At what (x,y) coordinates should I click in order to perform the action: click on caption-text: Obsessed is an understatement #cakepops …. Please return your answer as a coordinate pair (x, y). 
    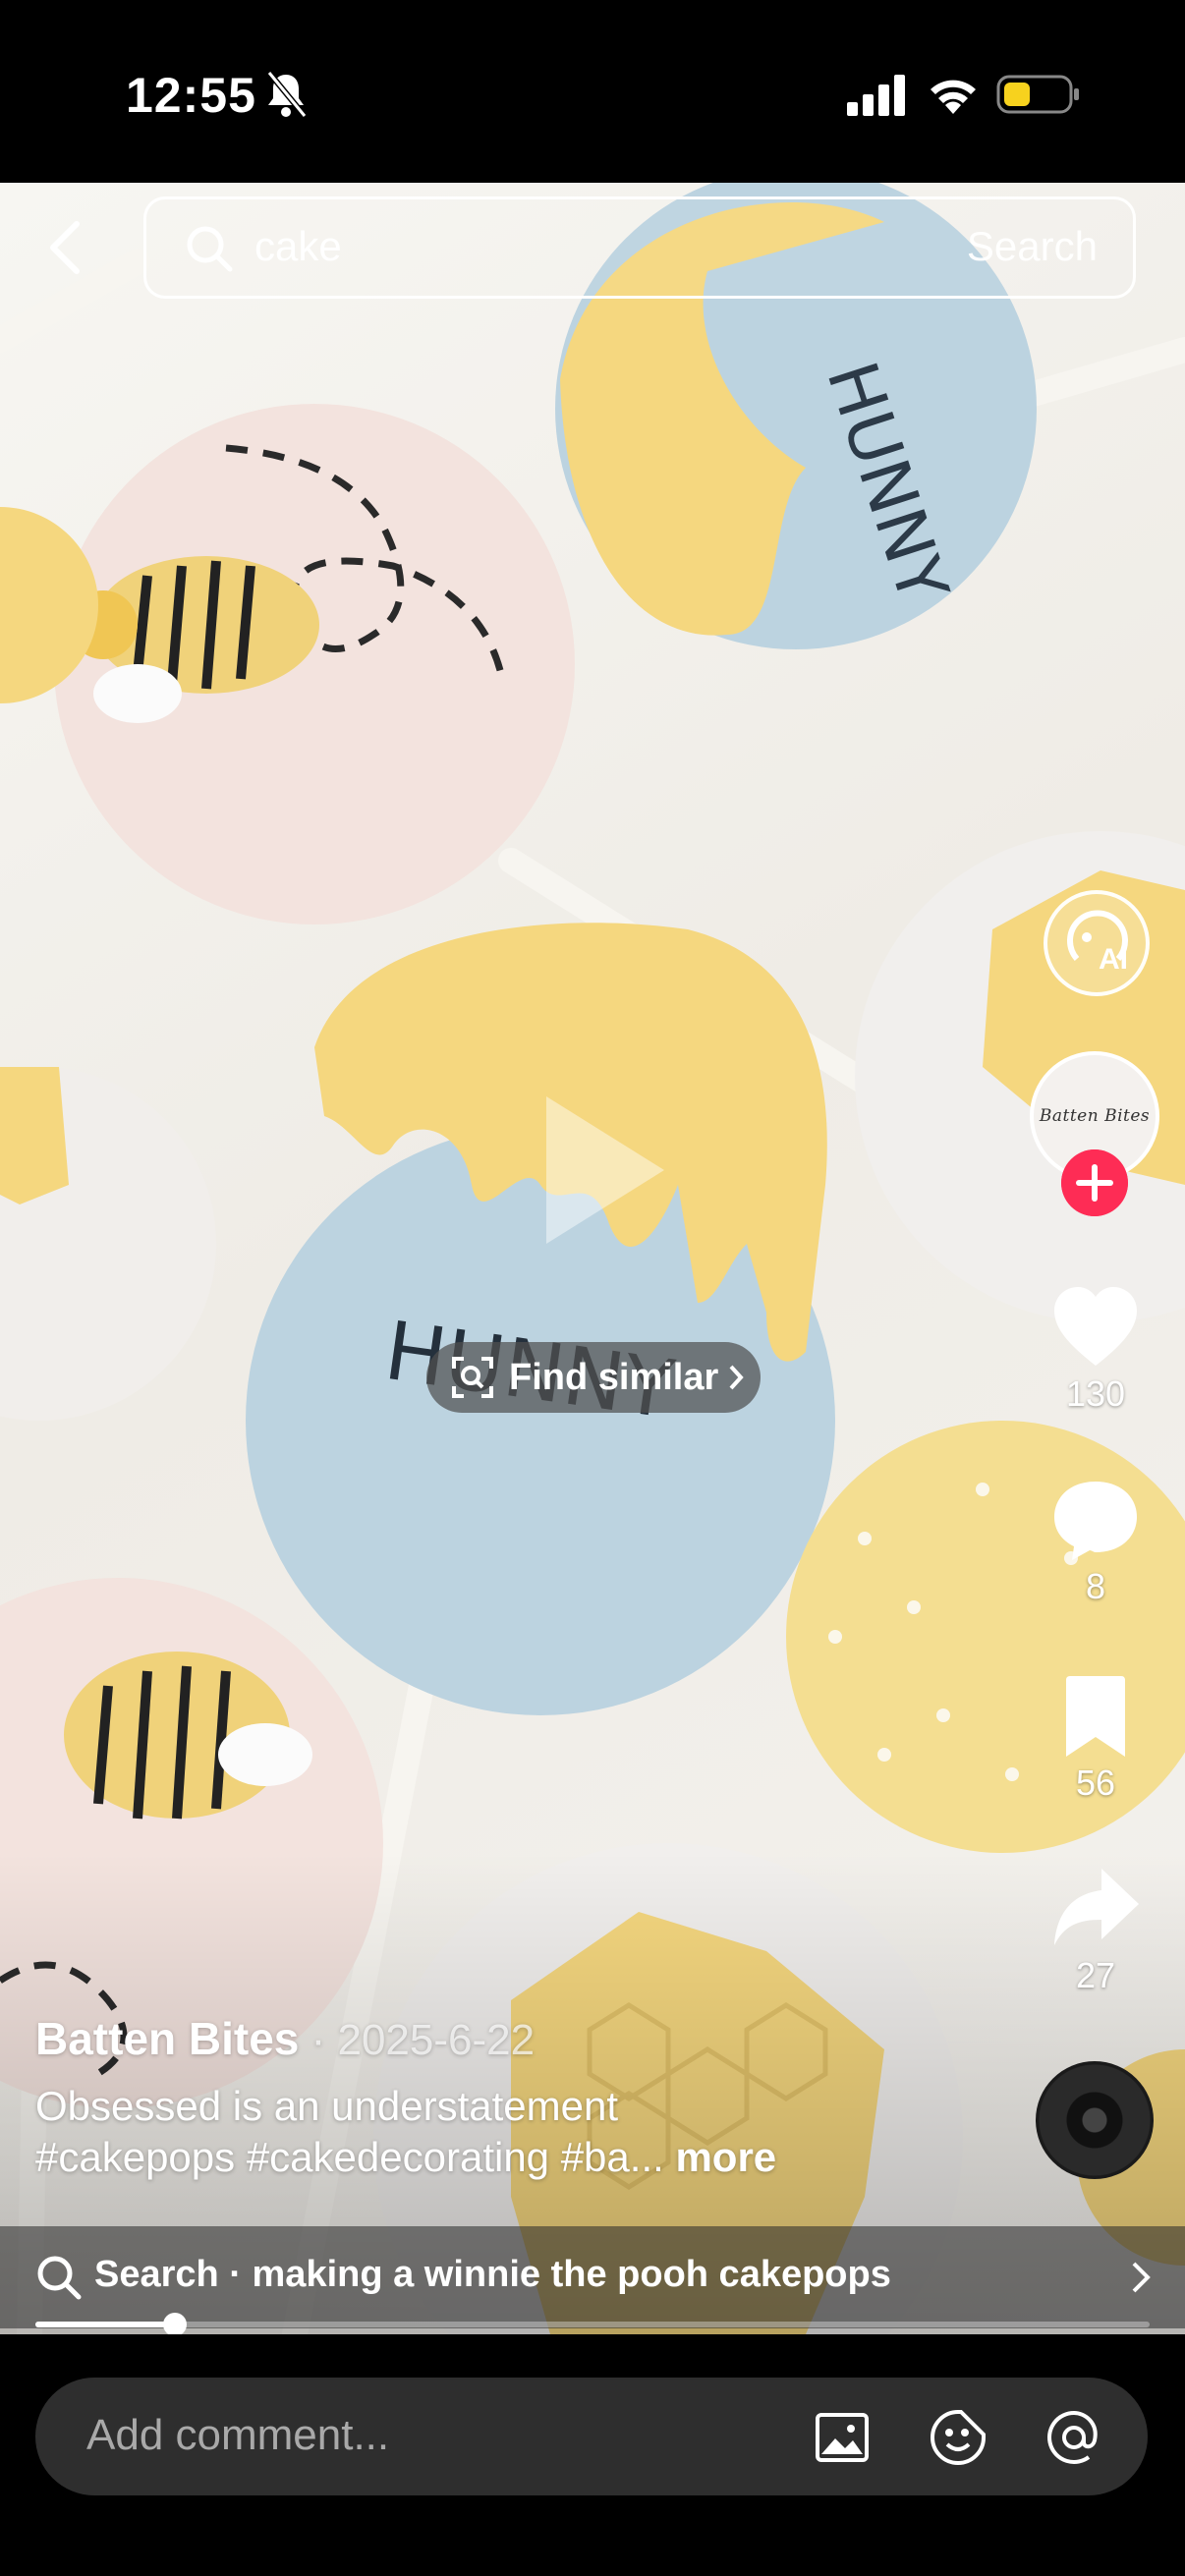
    Looking at the image, I should click on (507, 2132).